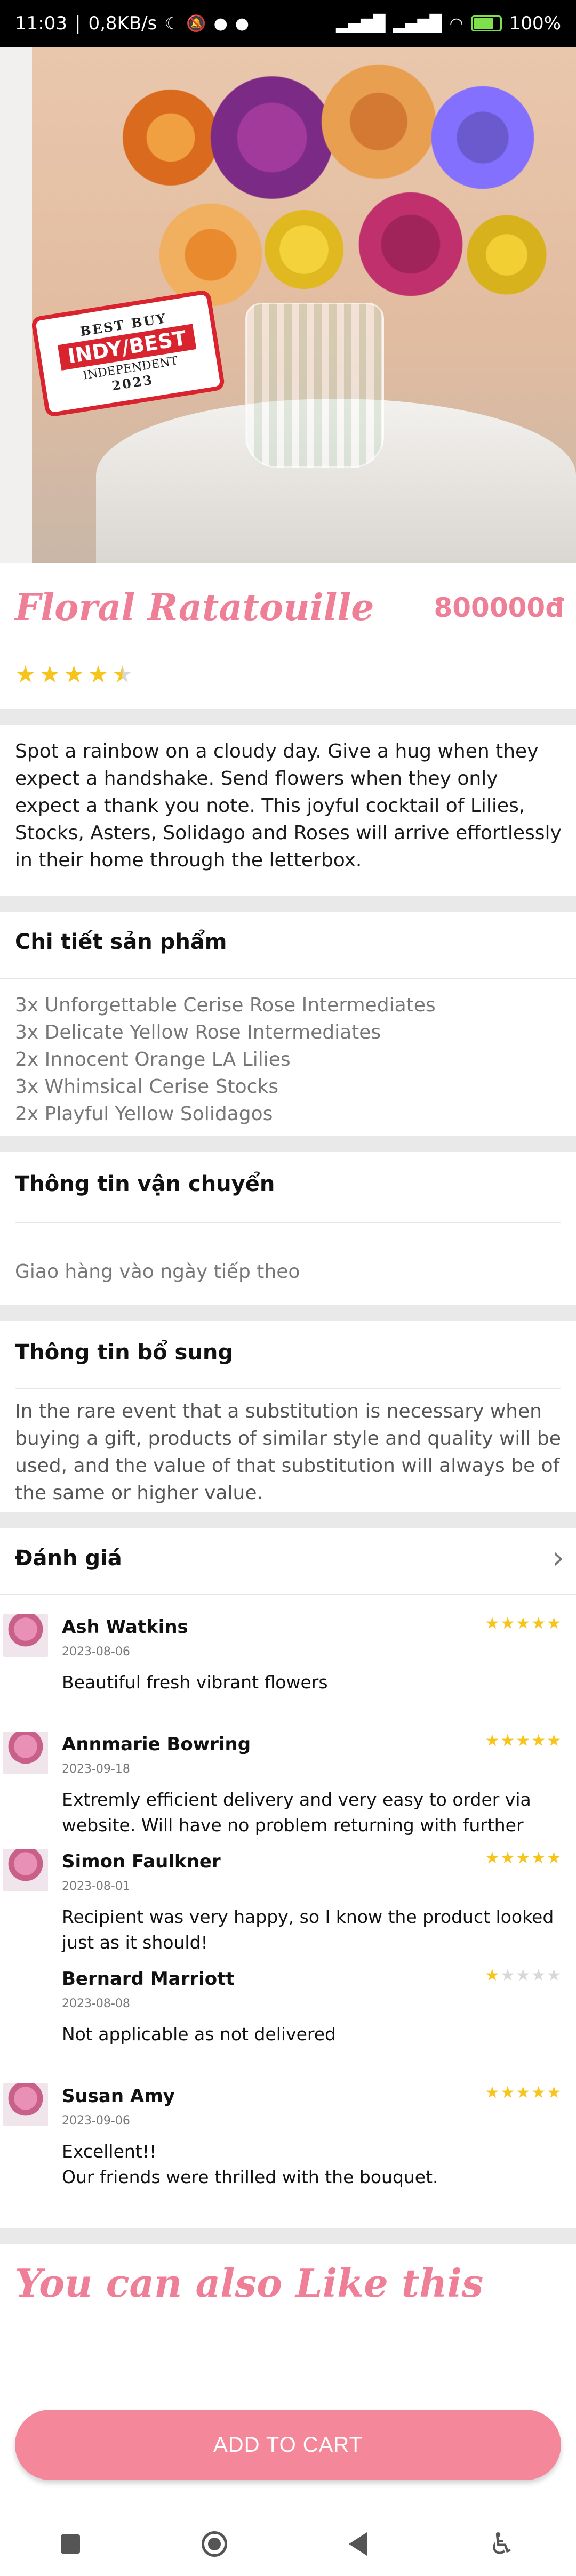 The image size is (576, 2576). Describe the element at coordinates (153, 1059) in the screenshot. I see `details-item: 2x Innocent Orange LA Lilies` at that location.